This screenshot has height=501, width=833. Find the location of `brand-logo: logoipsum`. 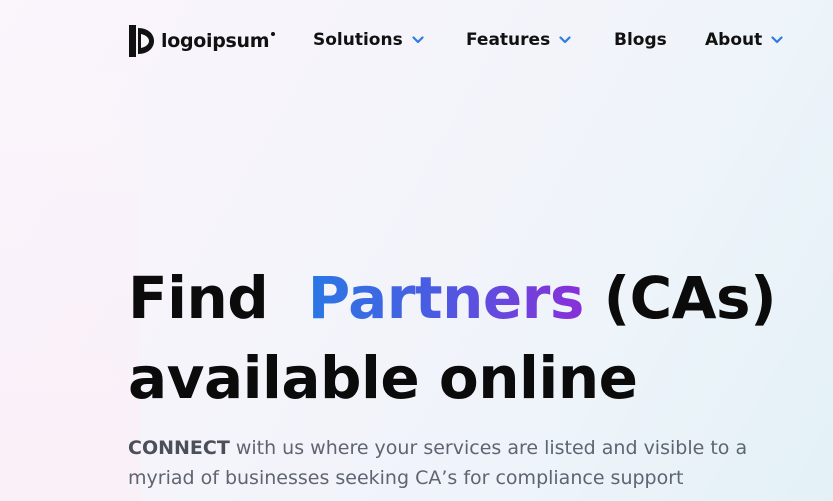

brand-logo: logoipsum is located at coordinates (202, 41).